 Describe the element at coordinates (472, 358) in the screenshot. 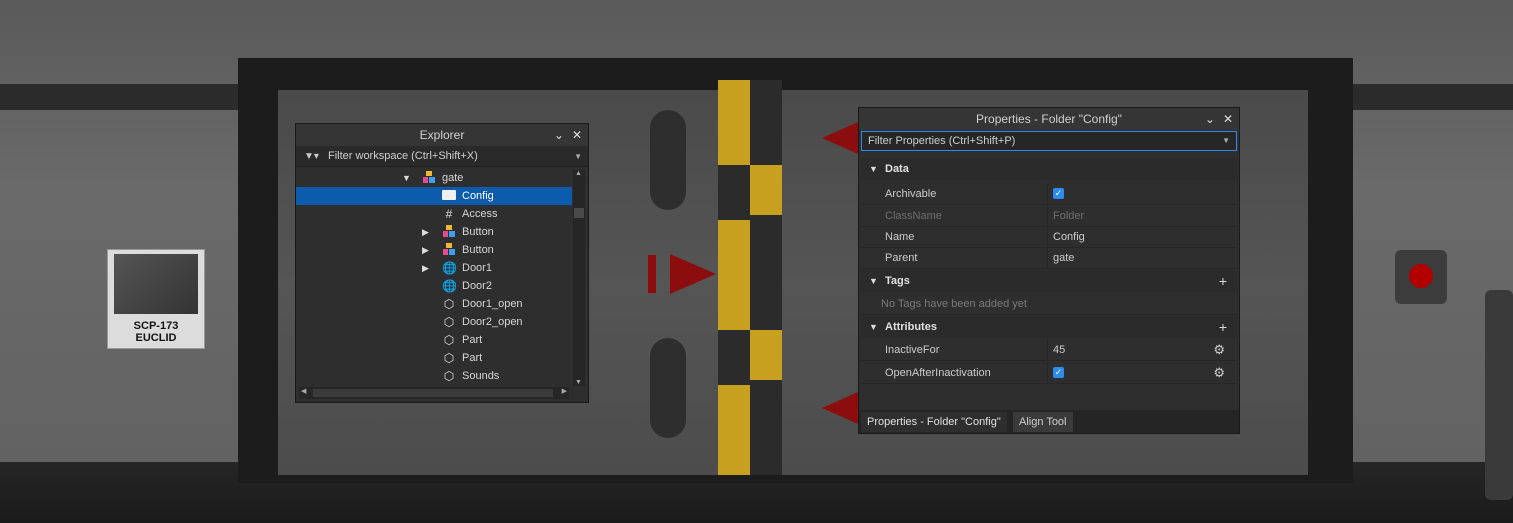

I see `tree-item-label: Part` at that location.